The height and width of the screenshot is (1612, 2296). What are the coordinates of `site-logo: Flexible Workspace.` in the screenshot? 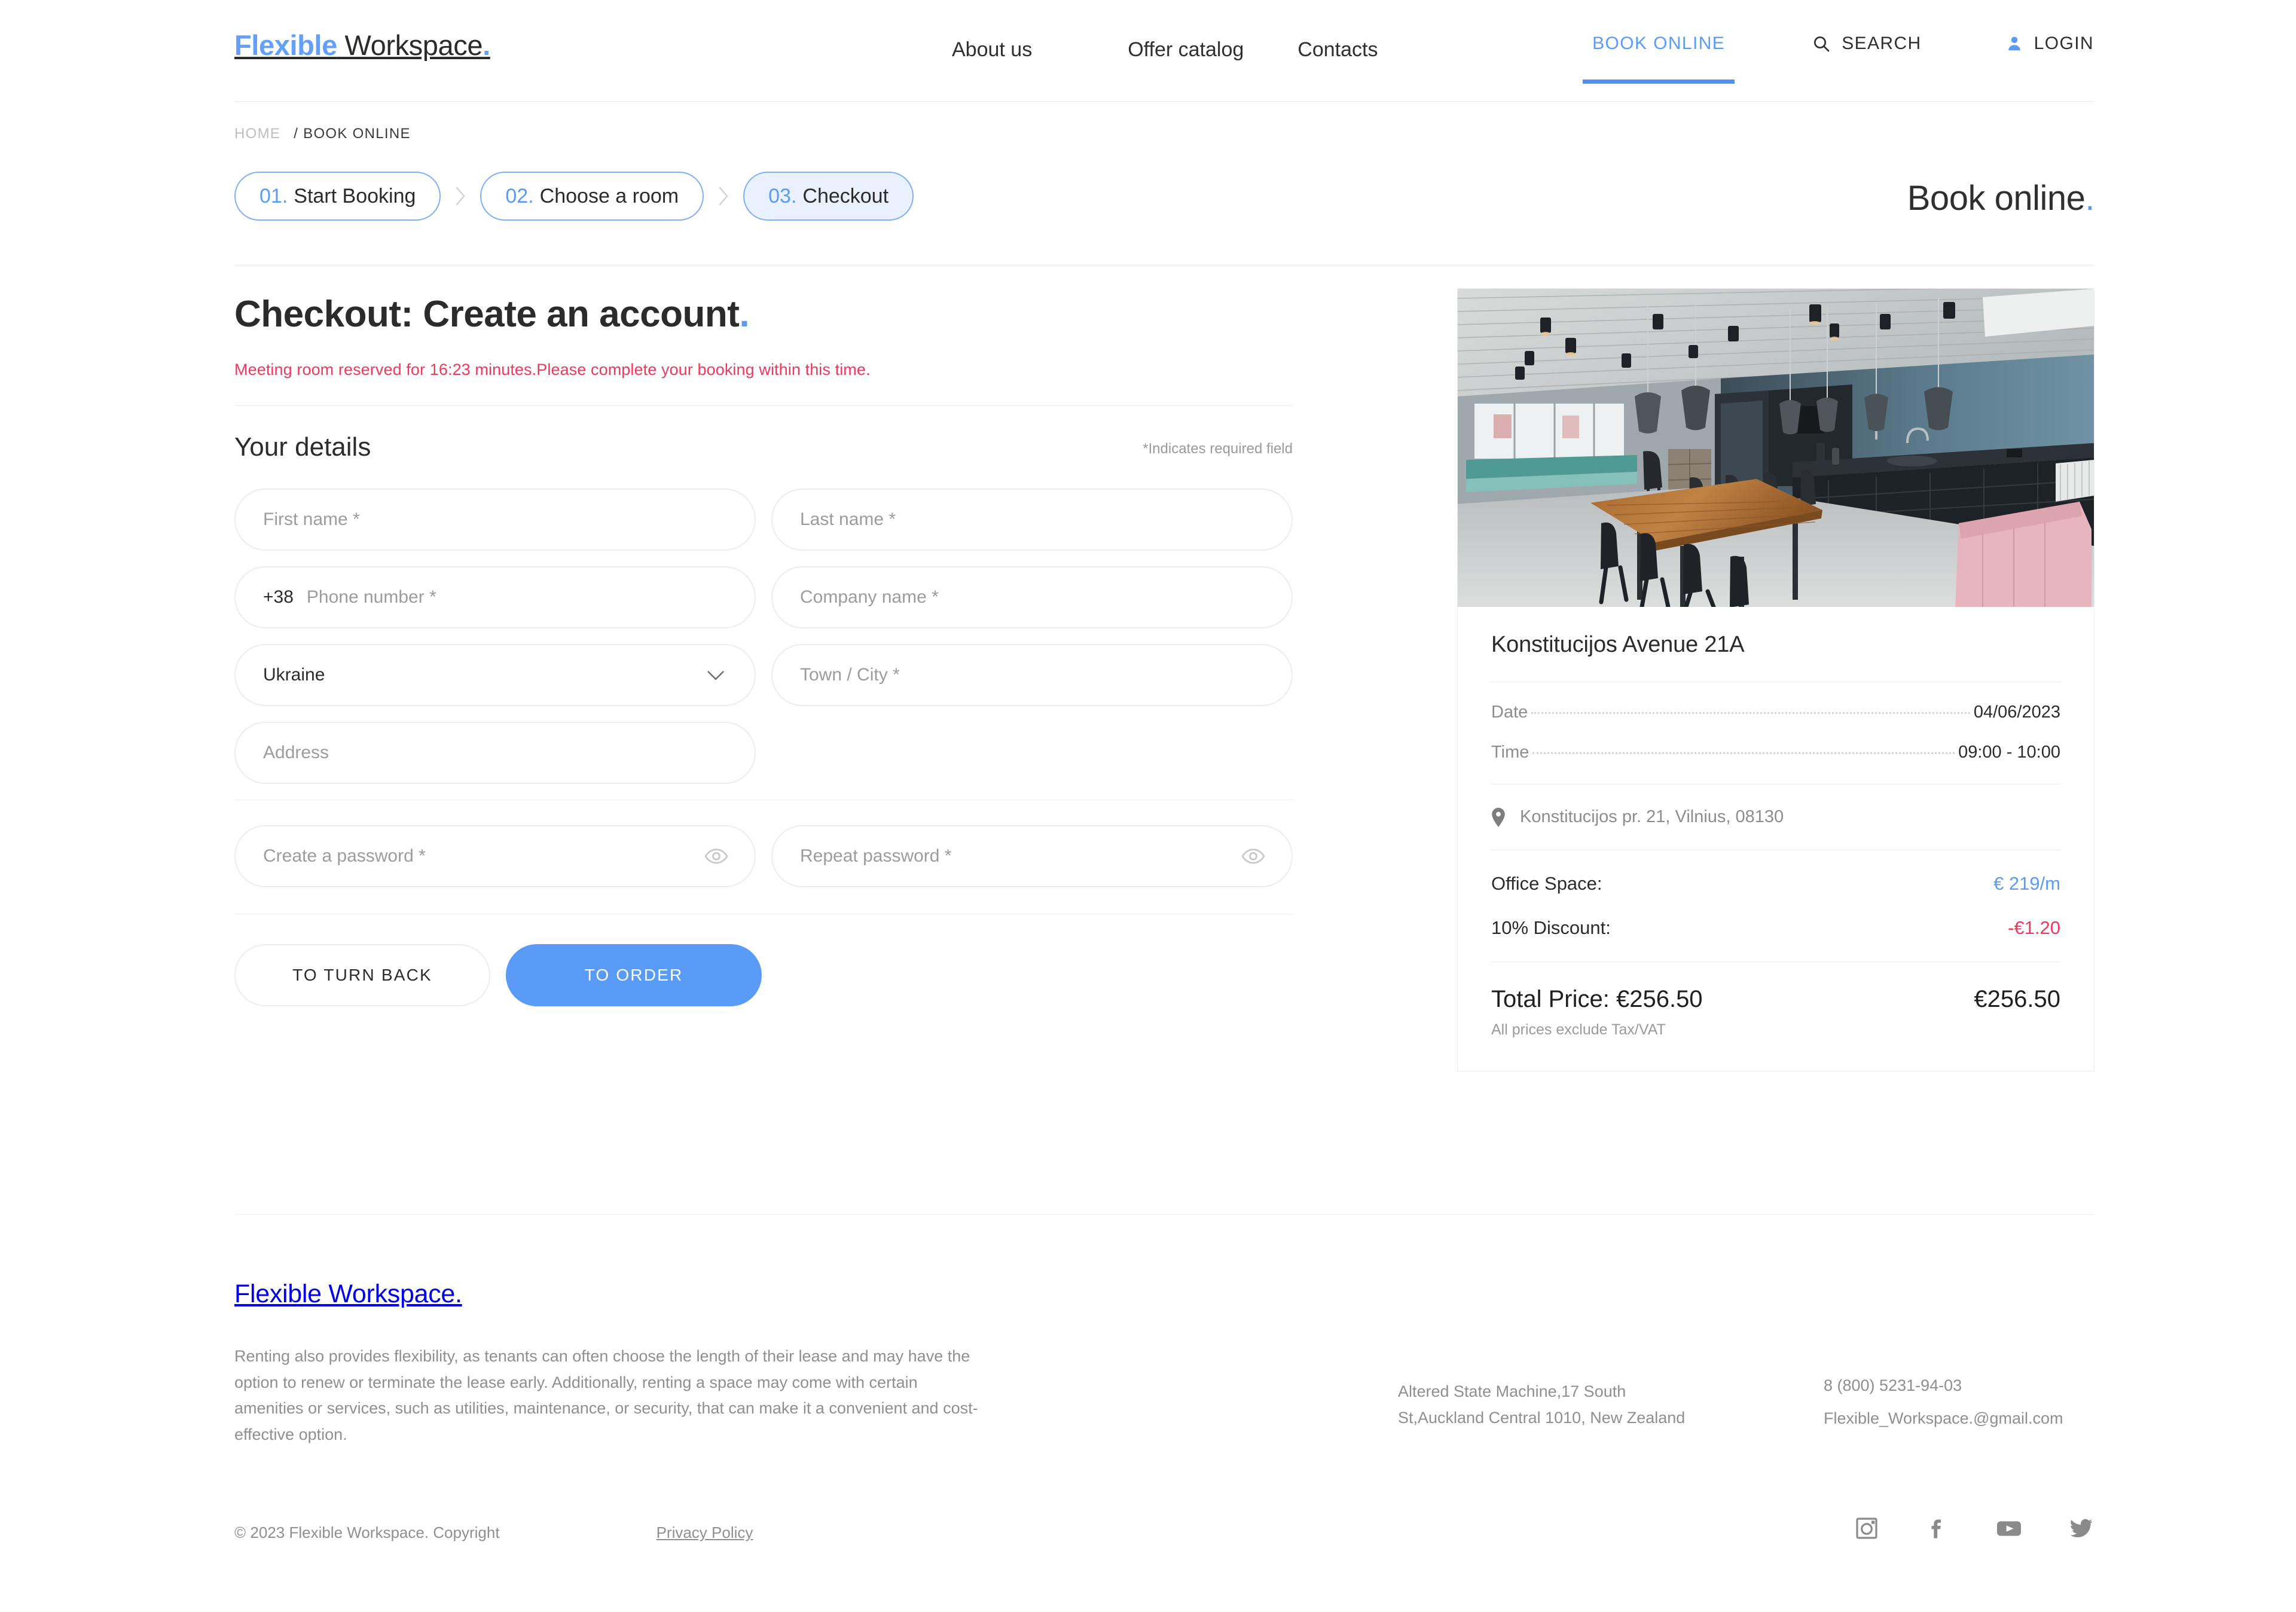 It's located at (362, 45).